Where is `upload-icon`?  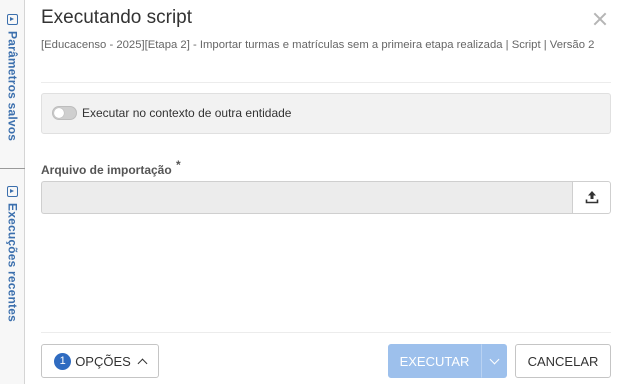
upload-icon is located at coordinates (592, 197).